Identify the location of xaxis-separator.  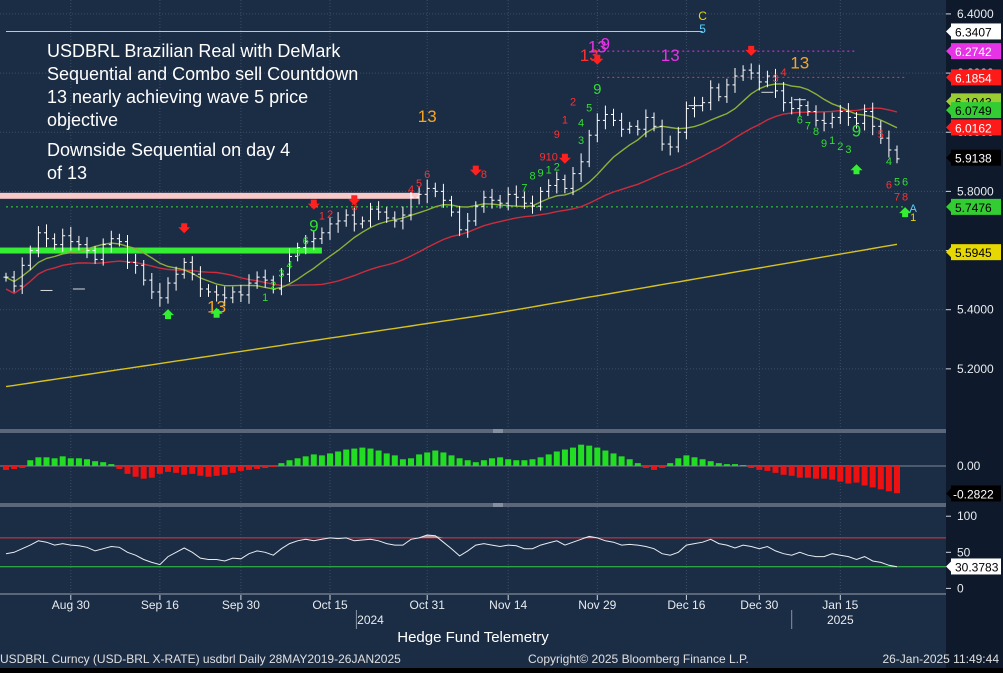
(473, 594).